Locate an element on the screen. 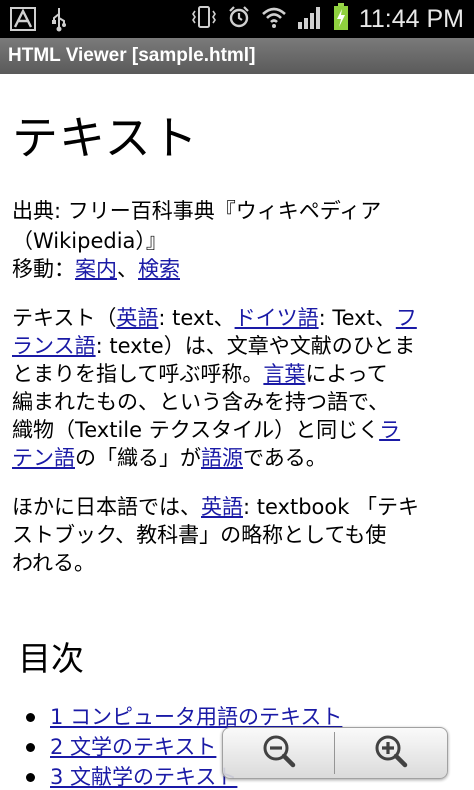 The image size is (474, 790). toc-link-literature: 2 文学のテキスト is located at coordinates (133, 747).